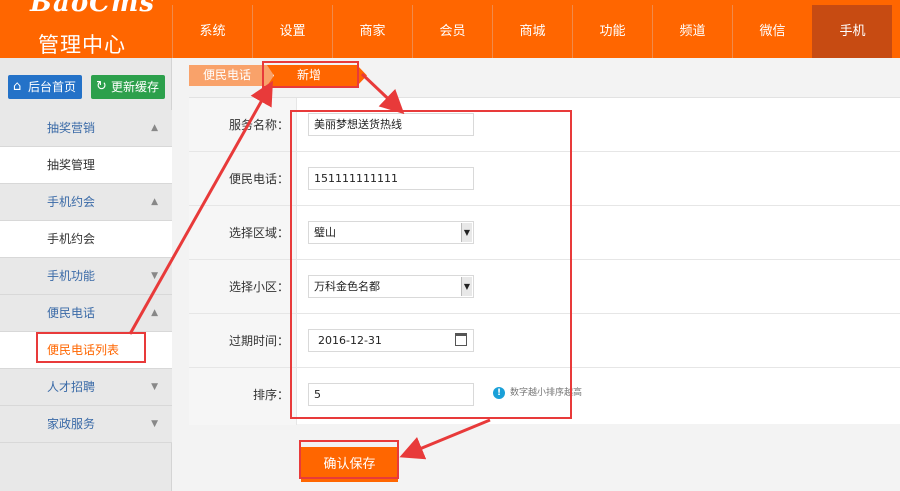 The image size is (900, 491). I want to click on sidebar-group-lottery: 抽奖营销 ▲, so click(86, 128).